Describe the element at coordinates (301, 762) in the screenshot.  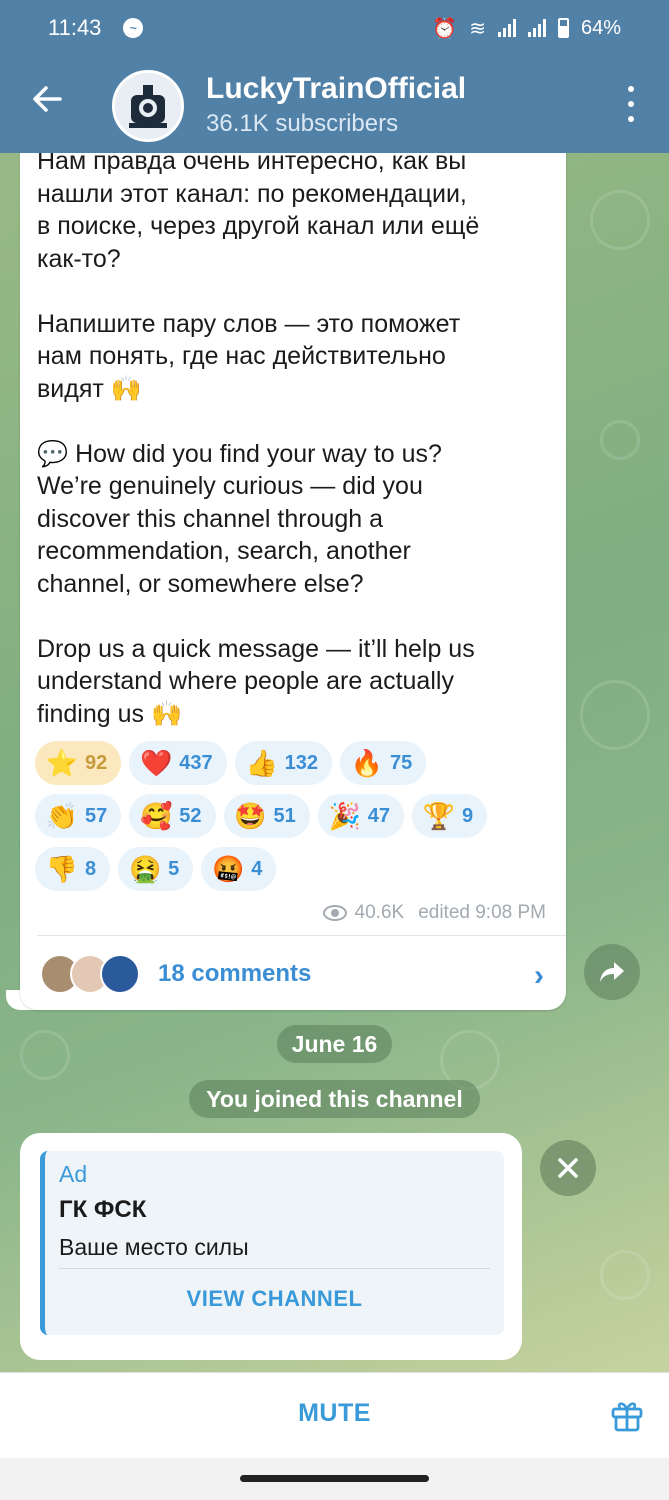
I see `reaction-count: 132` at that location.